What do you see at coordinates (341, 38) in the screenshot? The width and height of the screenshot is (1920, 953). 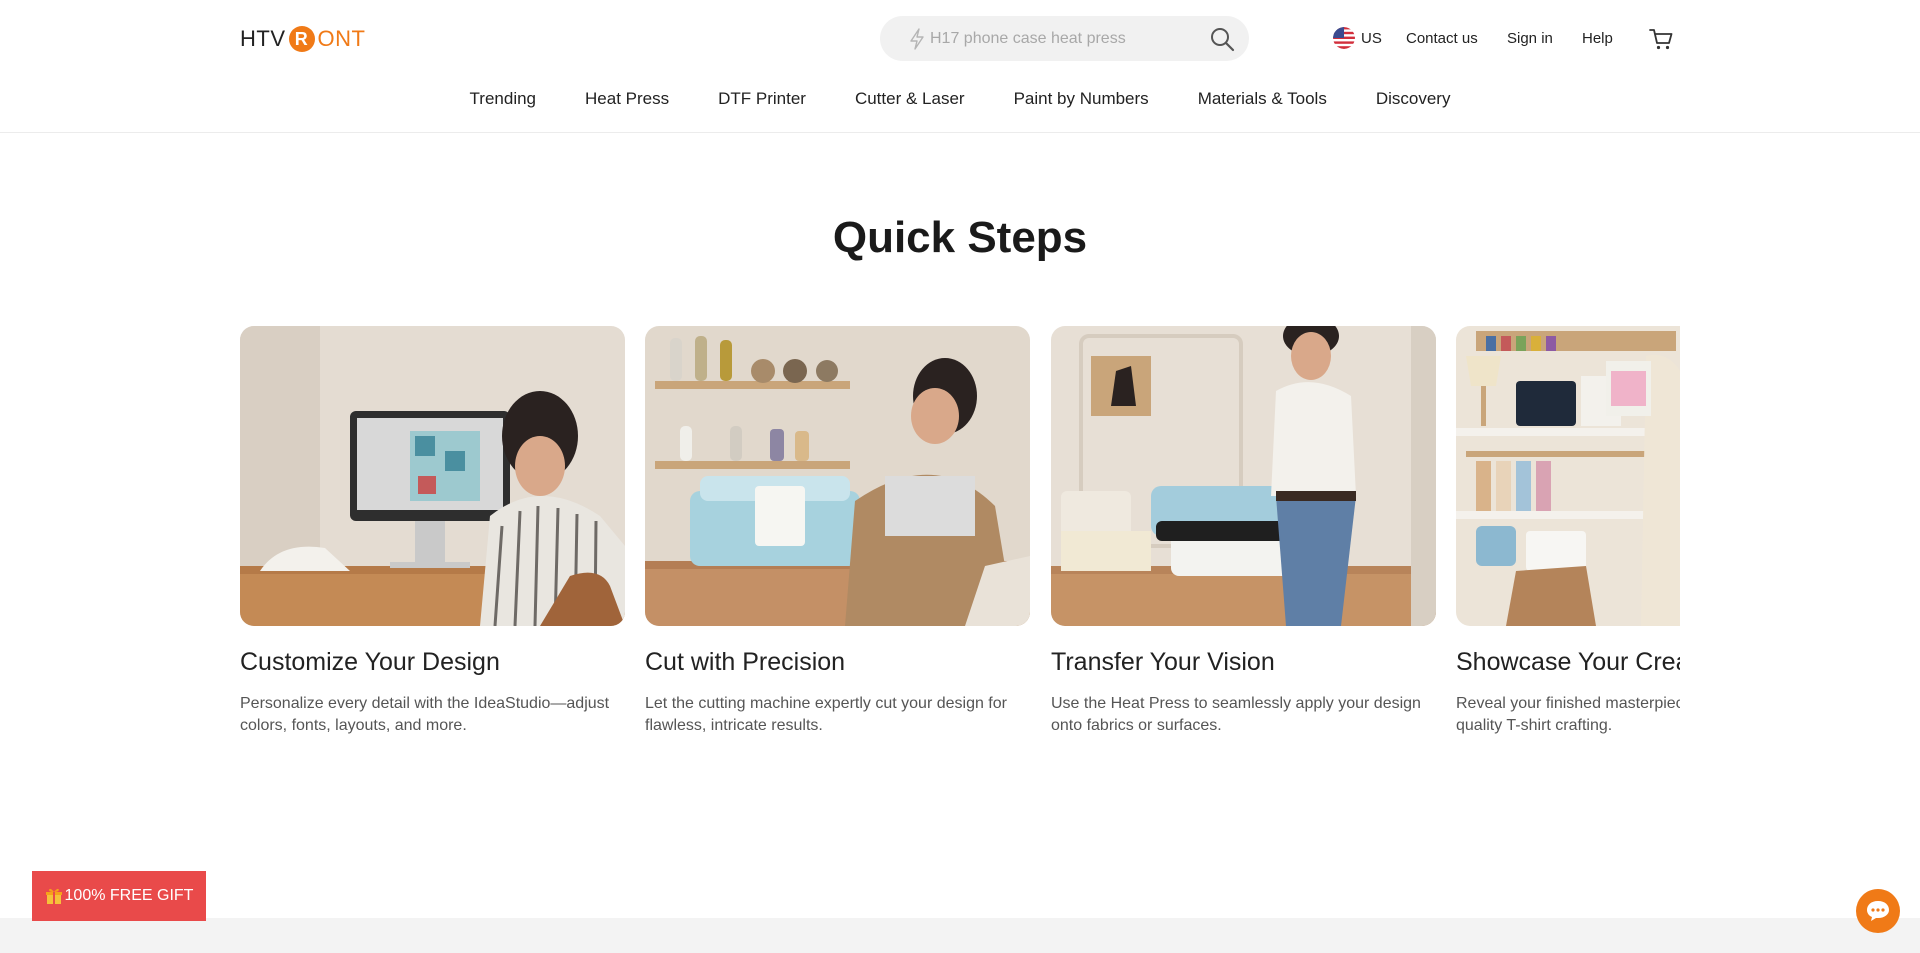 I see `logo-right-text: ONT` at bounding box center [341, 38].